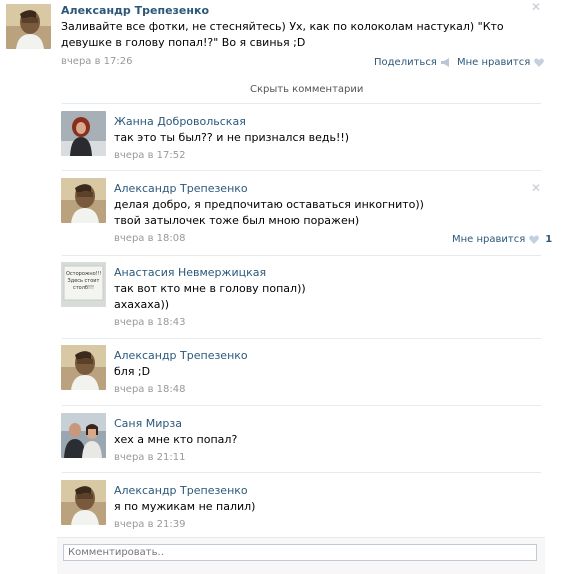 The image size is (581, 574). What do you see at coordinates (150, 322) in the screenshot?
I see `comment-time: вчера в 18:43` at bounding box center [150, 322].